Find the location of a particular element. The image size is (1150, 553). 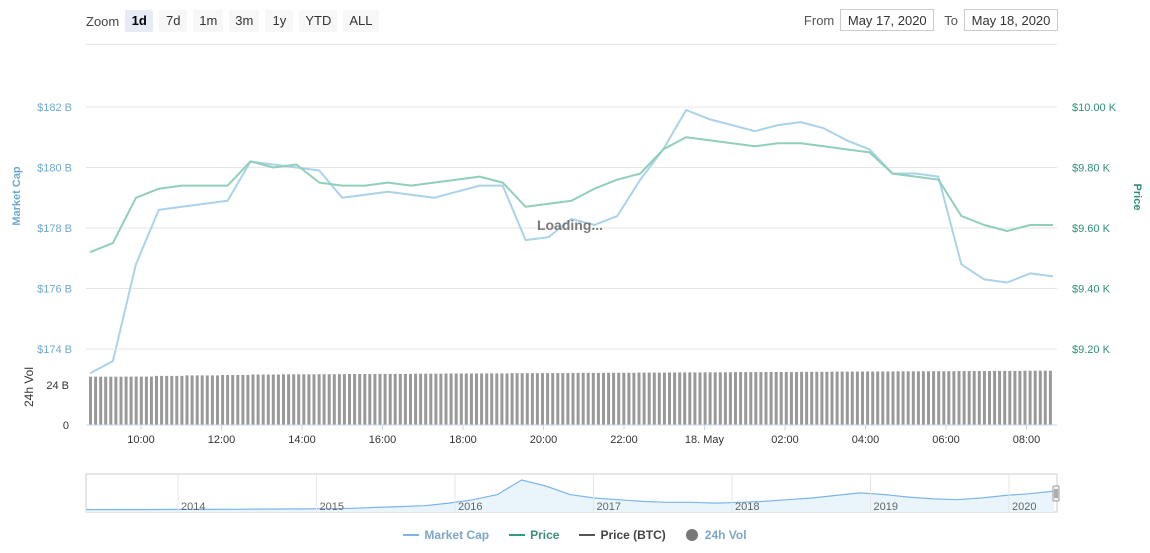

legend: Market Cap Price Price (BTC) 24h Vol is located at coordinates (575, 535).